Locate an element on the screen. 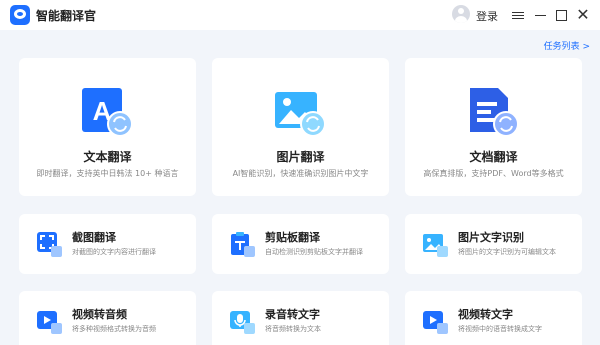  card-title: 文本翻译 is located at coordinates (107, 157).